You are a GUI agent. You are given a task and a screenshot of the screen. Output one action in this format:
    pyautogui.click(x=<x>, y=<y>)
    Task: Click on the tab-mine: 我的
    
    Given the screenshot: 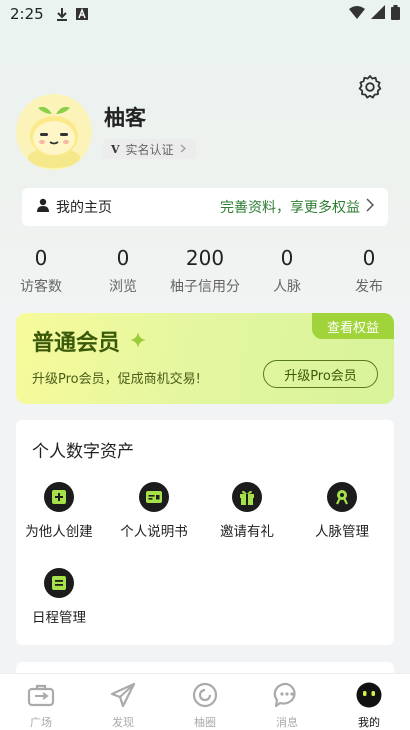 What is the action you would take?
    pyautogui.click(x=369, y=702)
    